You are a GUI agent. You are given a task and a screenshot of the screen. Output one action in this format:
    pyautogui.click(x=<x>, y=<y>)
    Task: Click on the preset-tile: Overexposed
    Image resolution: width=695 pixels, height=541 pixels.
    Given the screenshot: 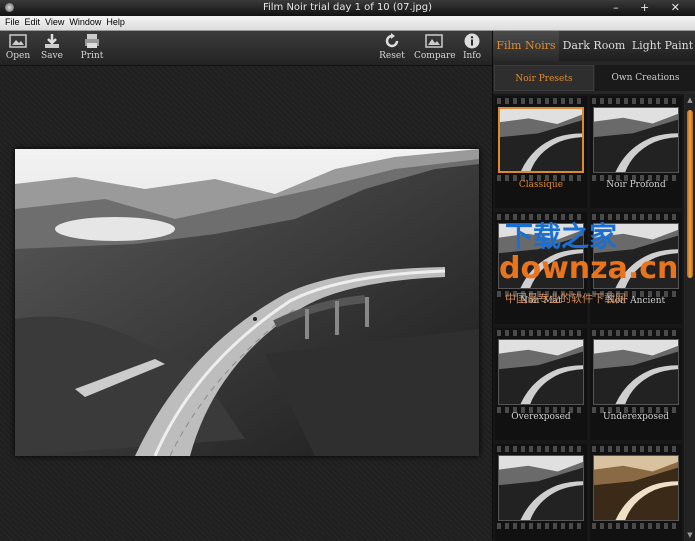 What is the action you would take?
    pyautogui.click(x=541, y=384)
    